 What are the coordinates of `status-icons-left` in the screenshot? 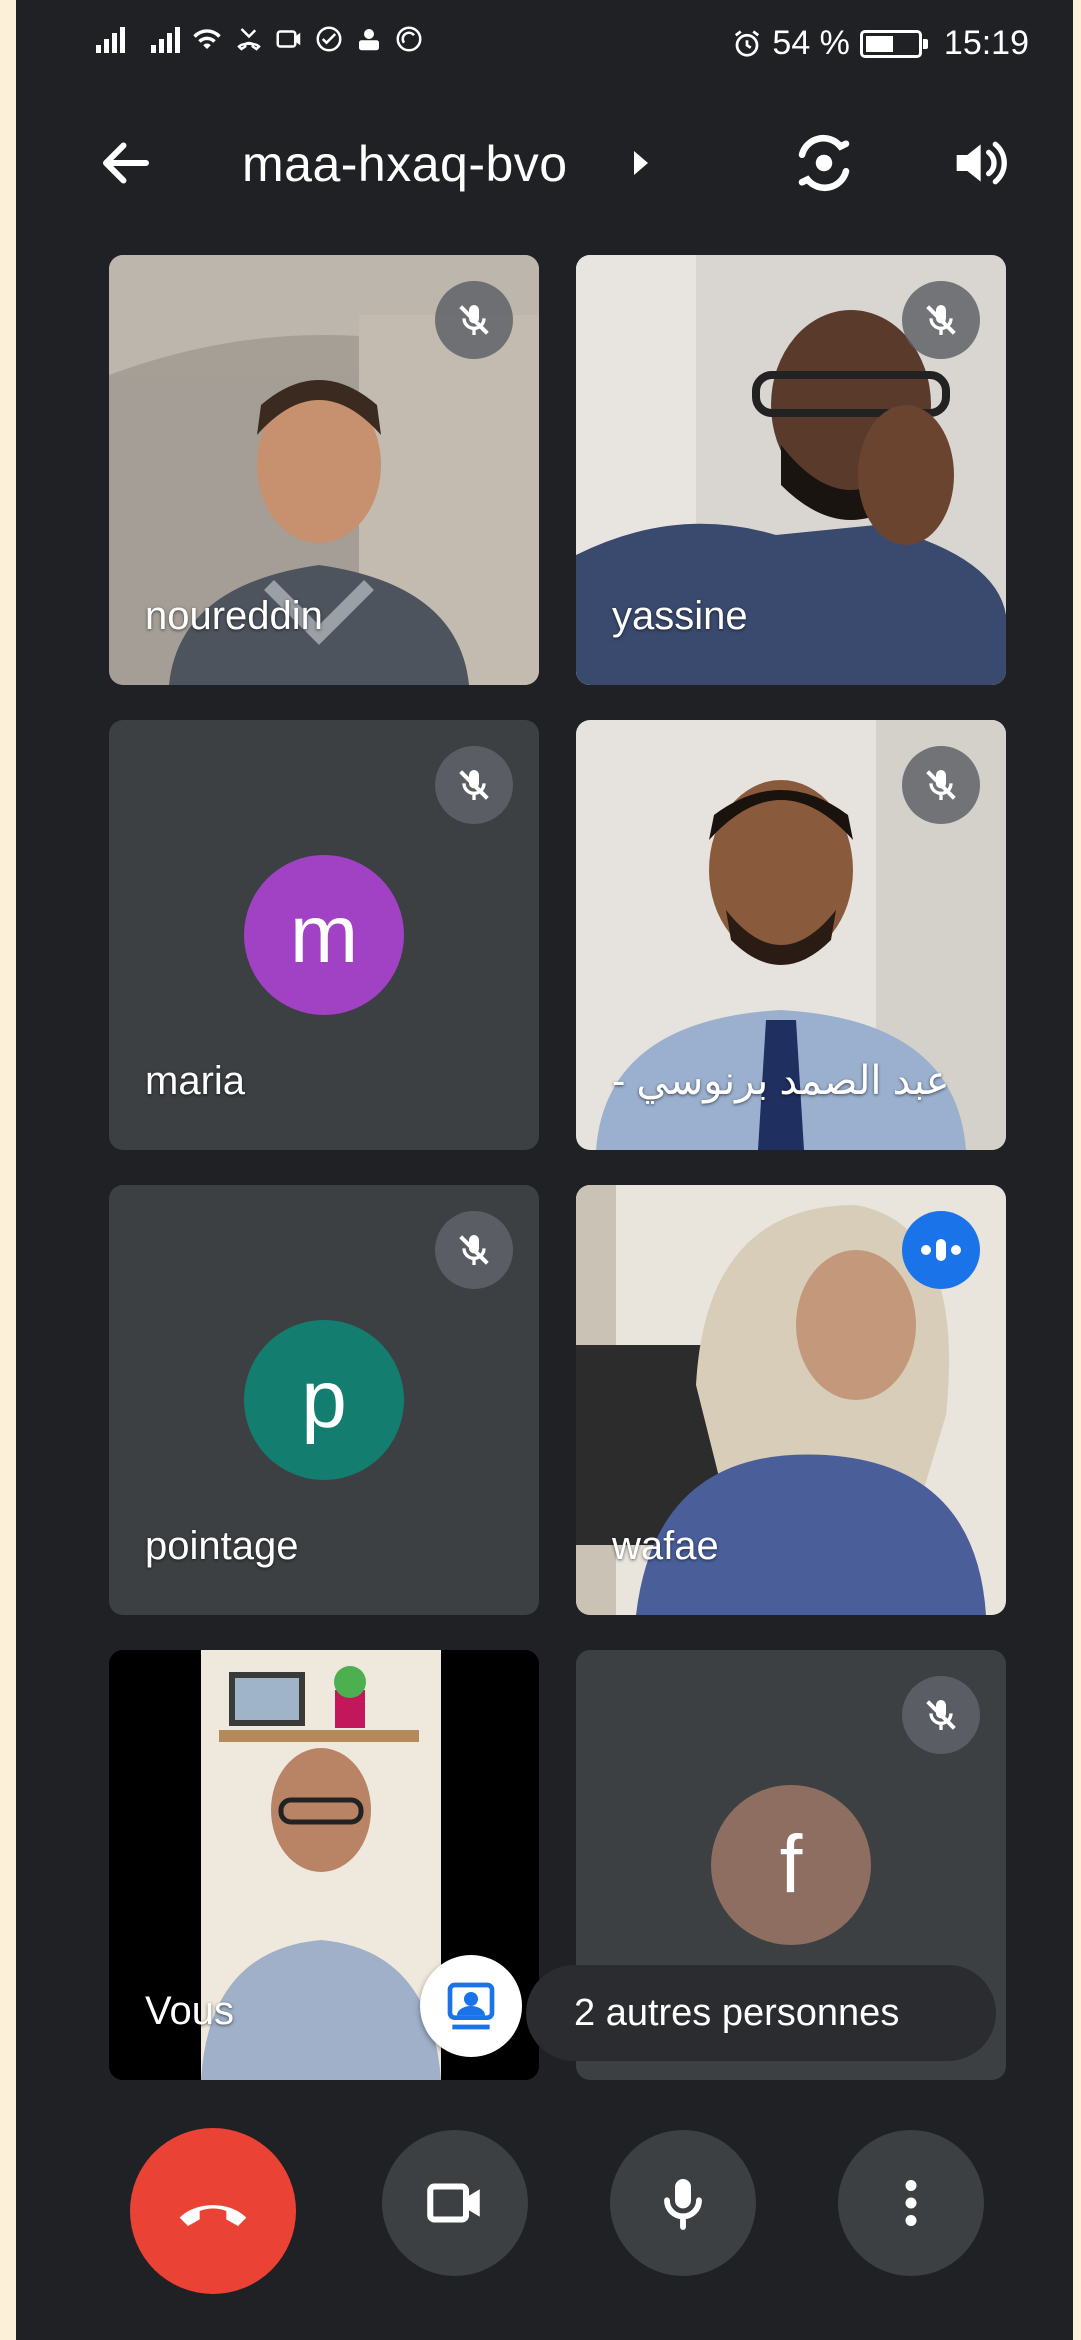 It's located at (260, 39).